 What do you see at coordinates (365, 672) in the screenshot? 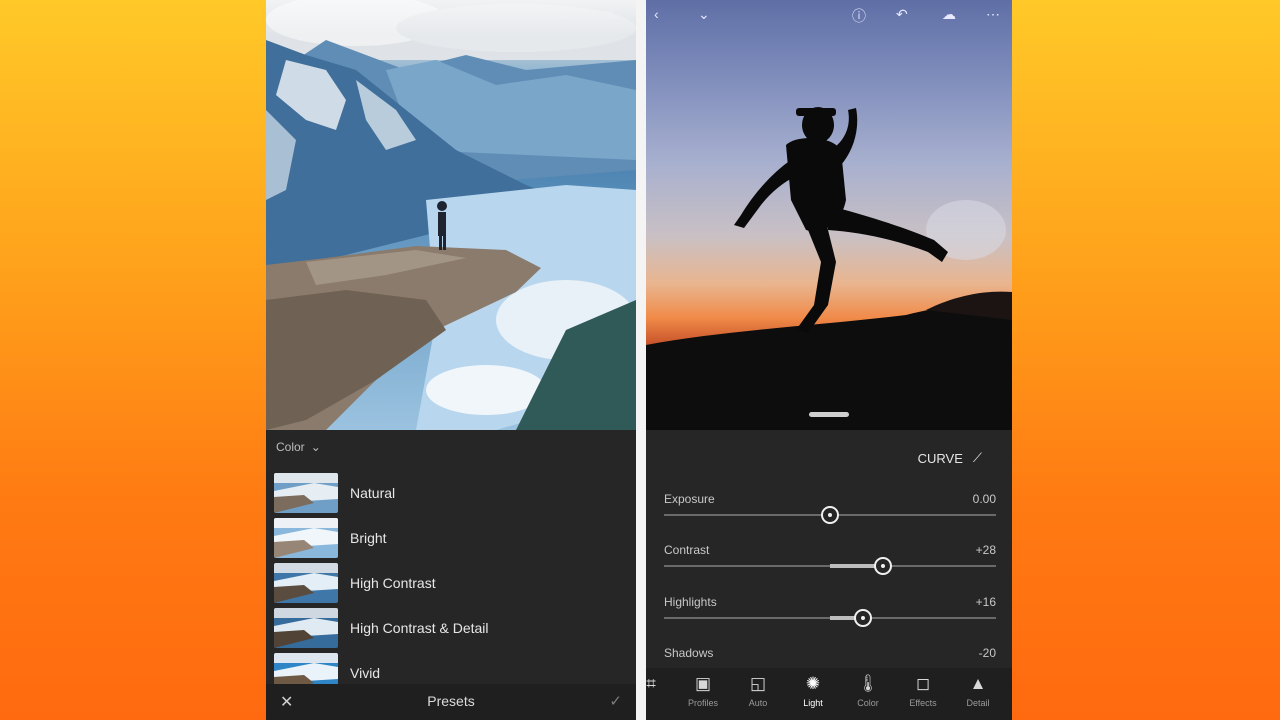
I see `preset-label: Vivid` at bounding box center [365, 672].